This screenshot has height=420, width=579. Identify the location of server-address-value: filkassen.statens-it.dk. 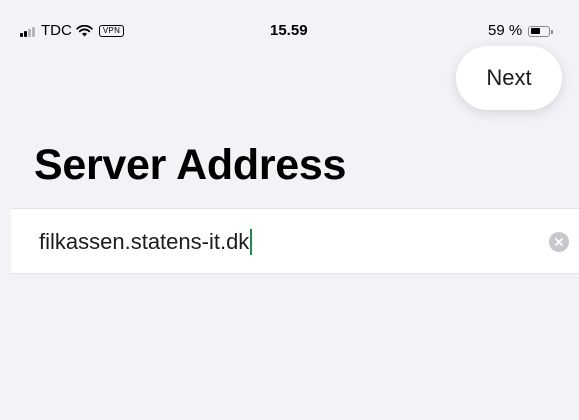
(144, 241).